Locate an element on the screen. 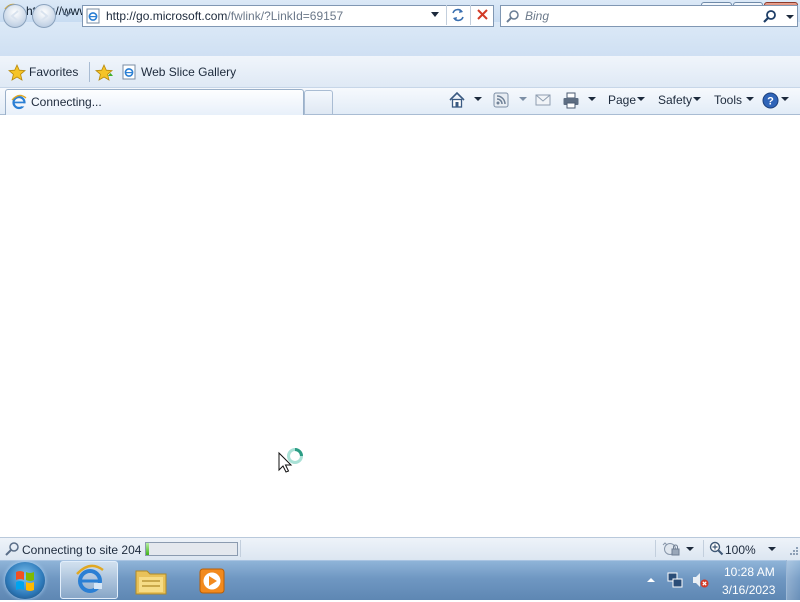  progress-bar is located at coordinates (191, 549).